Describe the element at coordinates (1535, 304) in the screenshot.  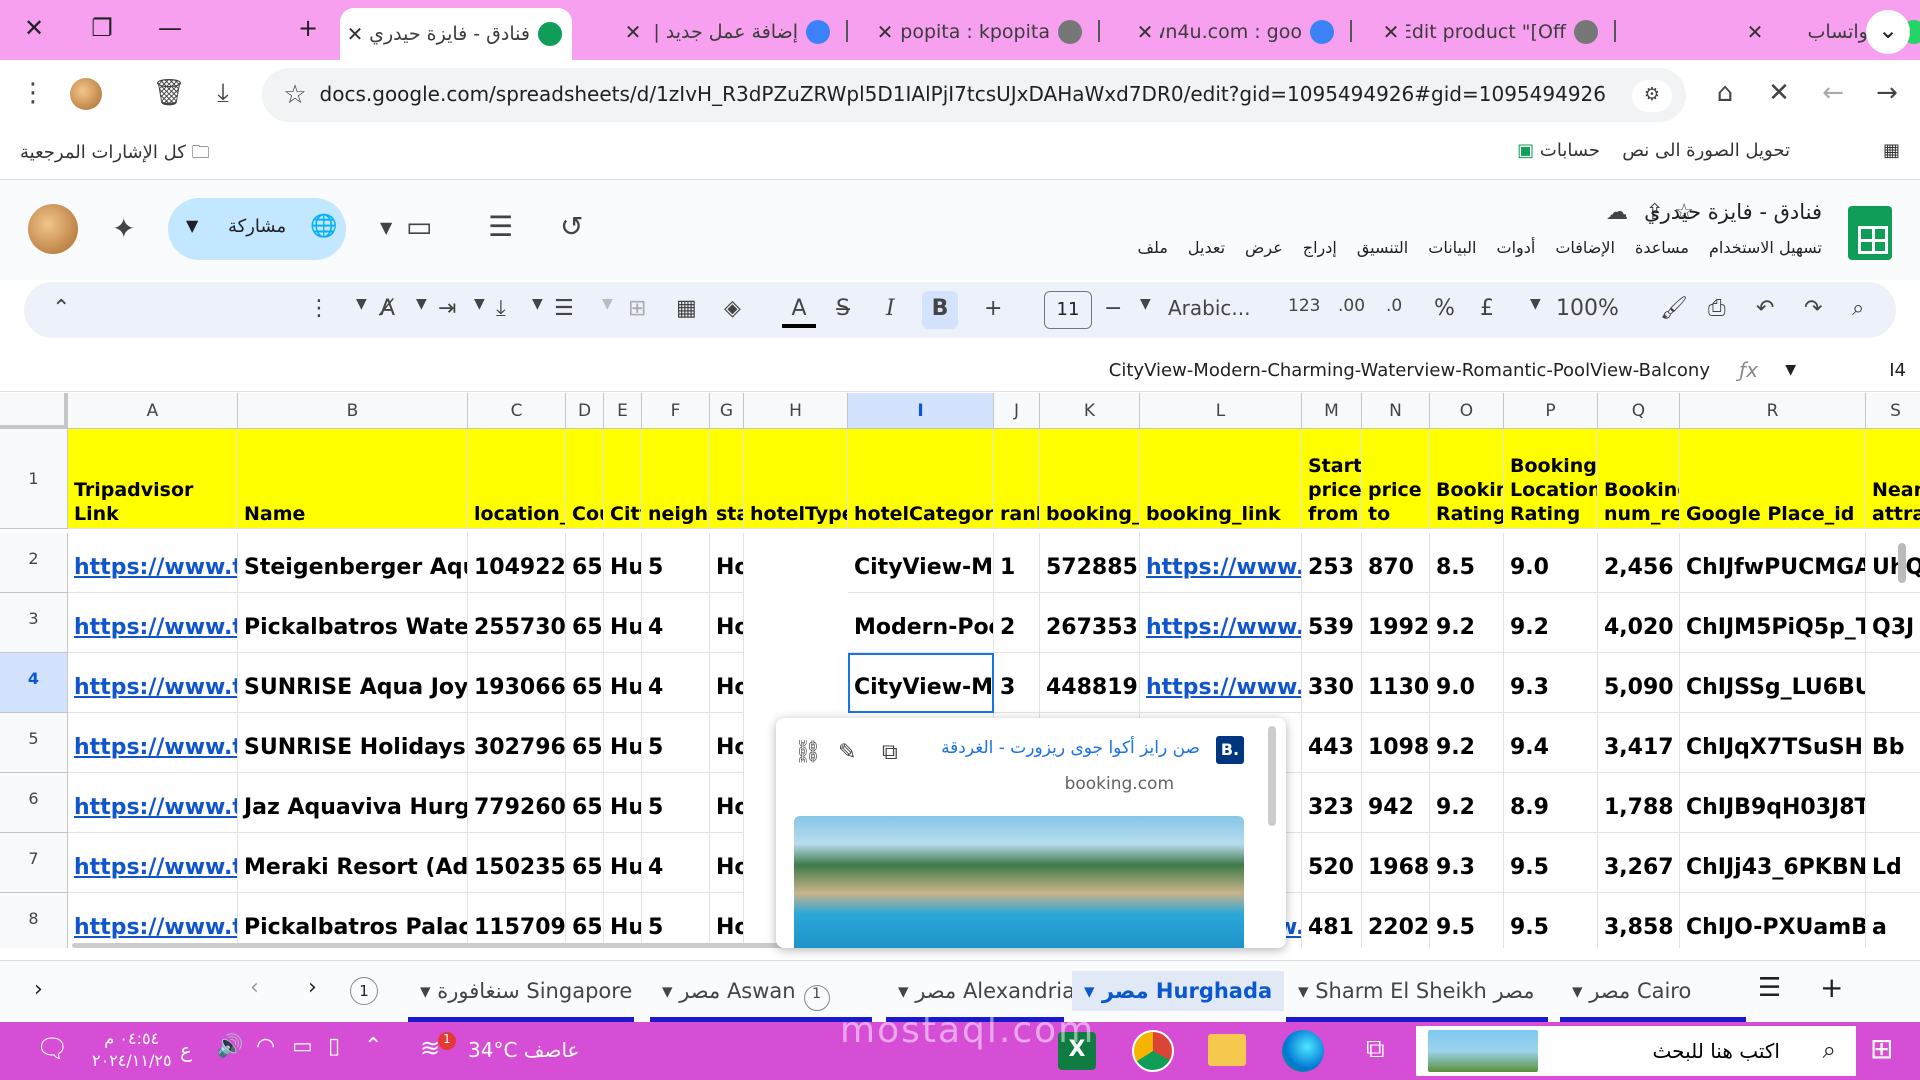
I see `zoom-dropdown-icon: ▼` at that location.